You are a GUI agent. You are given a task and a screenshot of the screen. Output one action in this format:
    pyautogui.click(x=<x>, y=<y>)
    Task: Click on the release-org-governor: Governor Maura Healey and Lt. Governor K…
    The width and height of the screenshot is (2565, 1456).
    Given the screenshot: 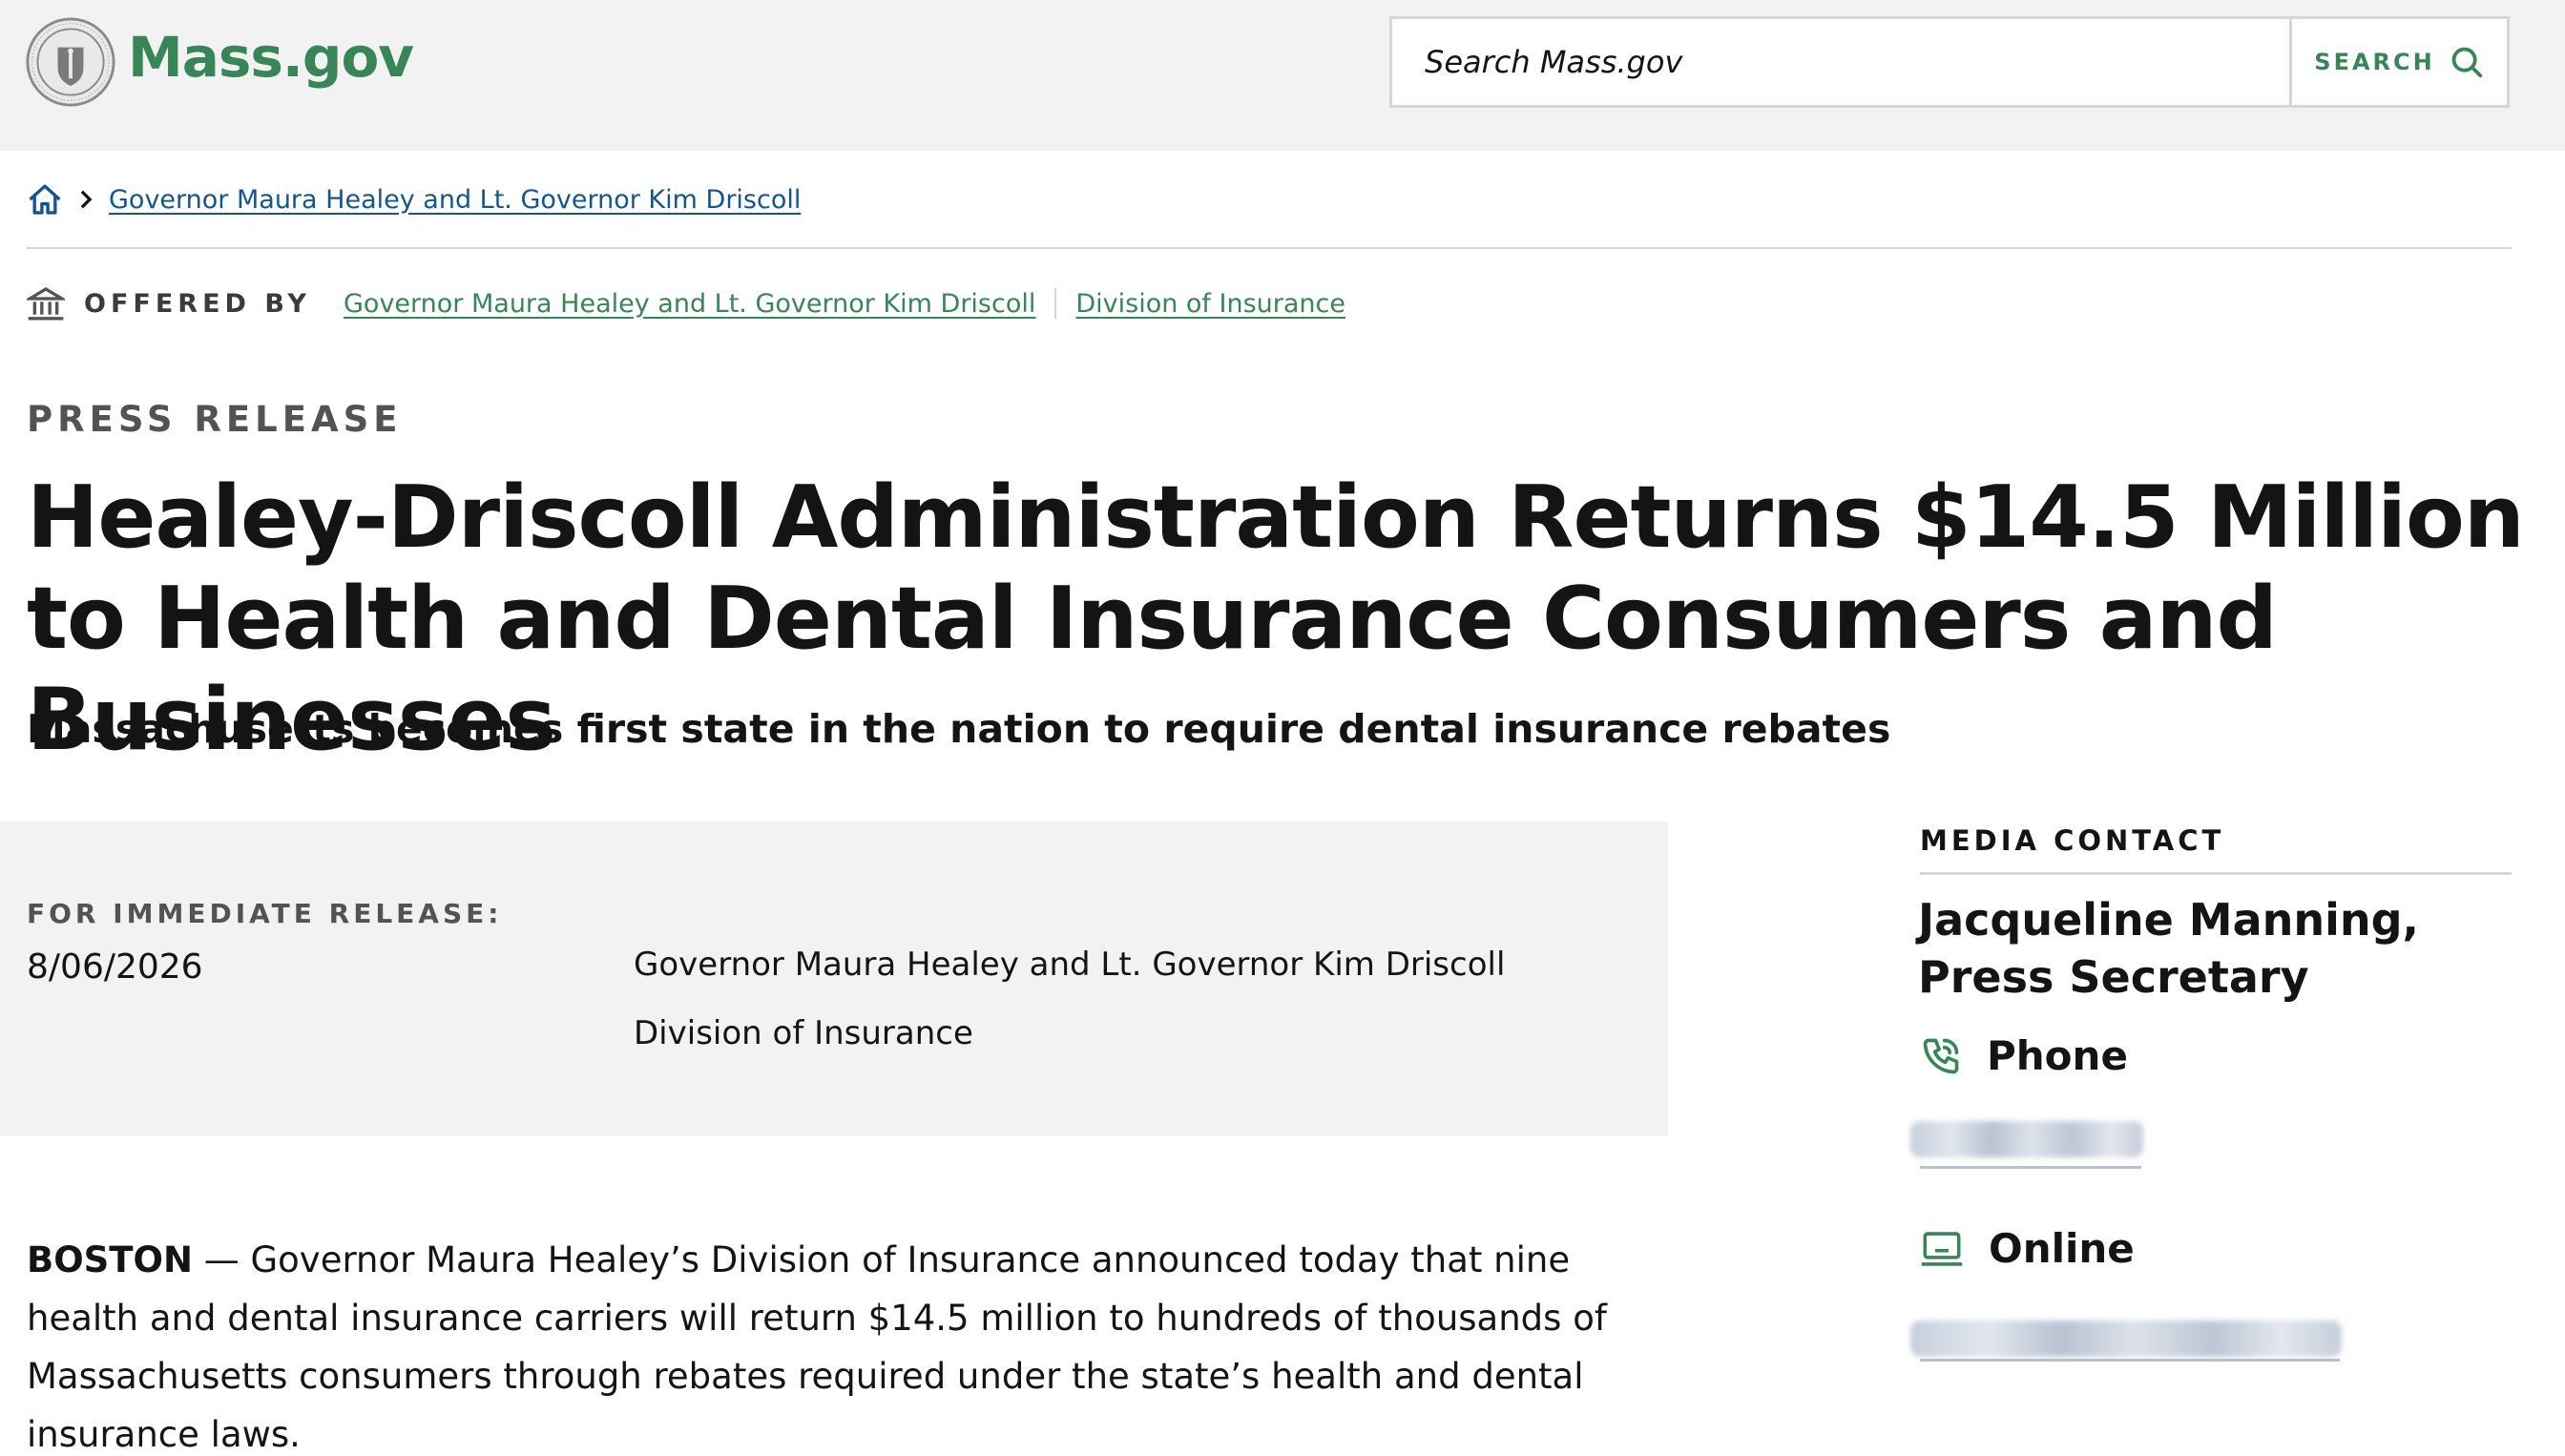 What is the action you would take?
    pyautogui.click(x=1070, y=965)
    